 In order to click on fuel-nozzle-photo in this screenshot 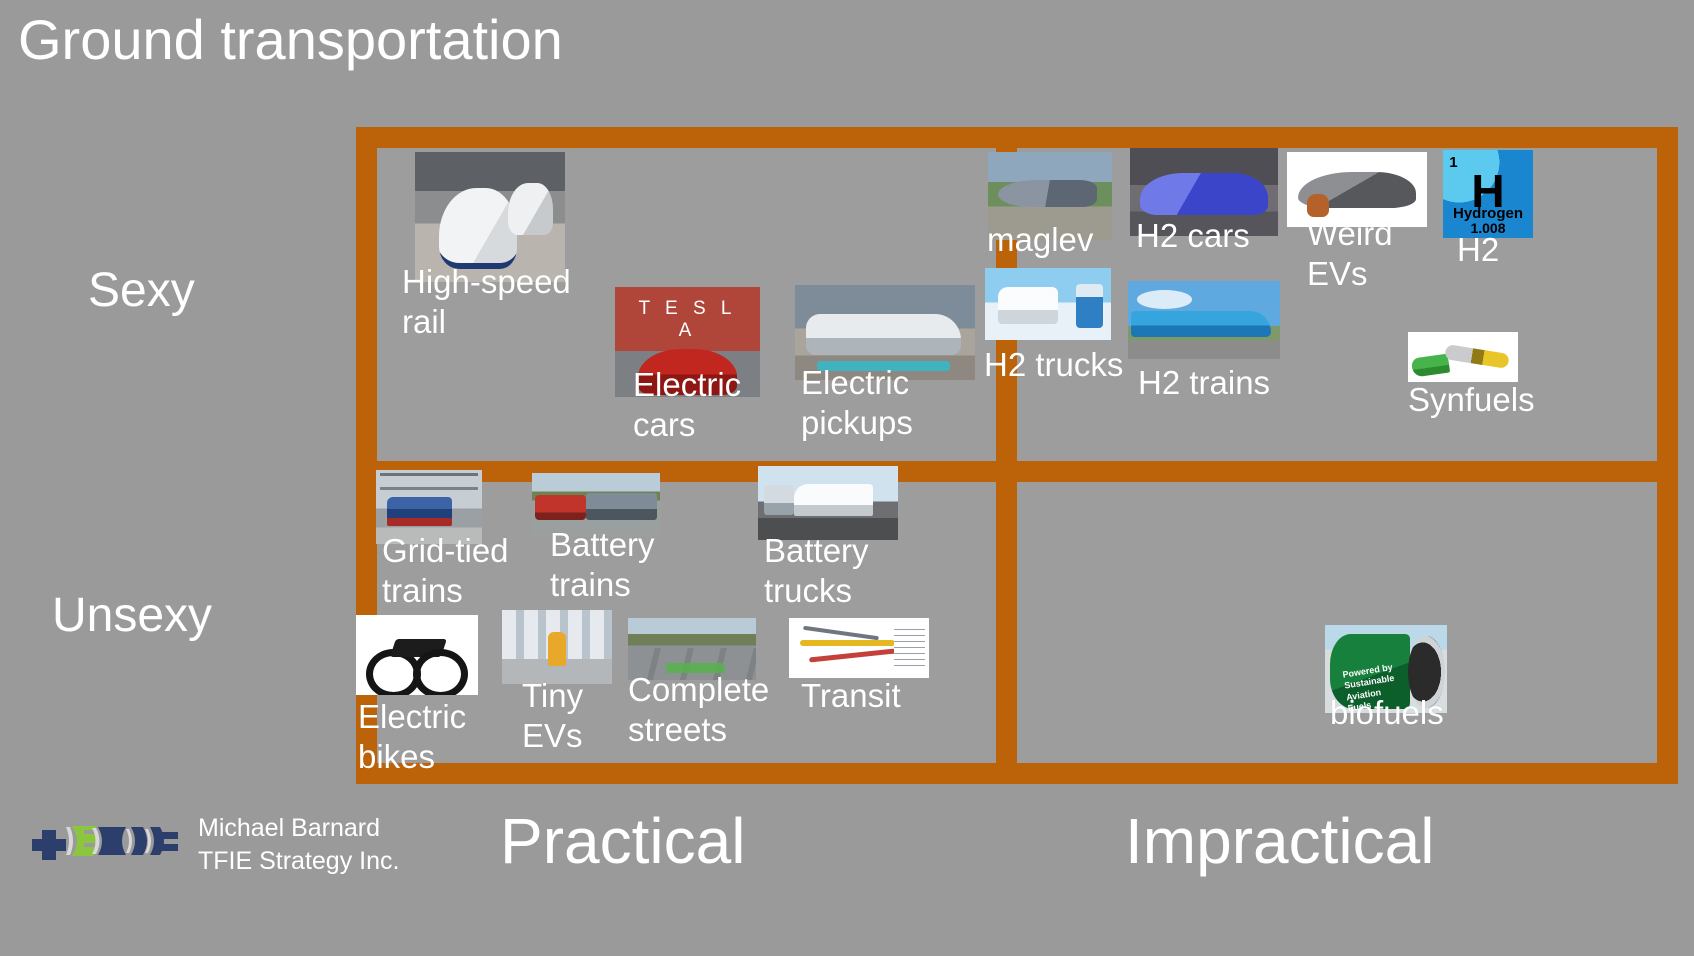, I will do `click(1463, 357)`.